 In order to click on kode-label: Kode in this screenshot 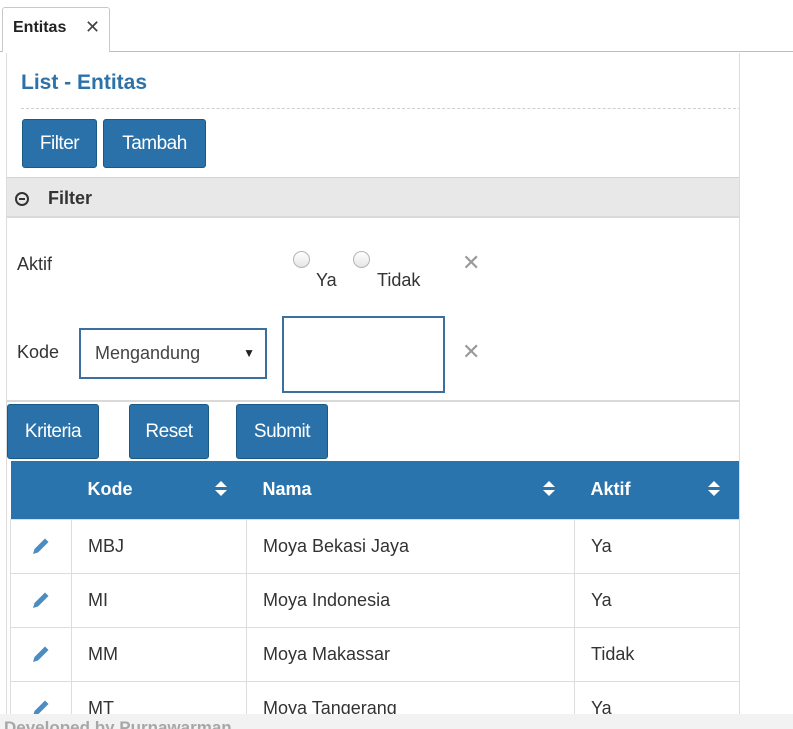, I will do `click(38, 352)`.